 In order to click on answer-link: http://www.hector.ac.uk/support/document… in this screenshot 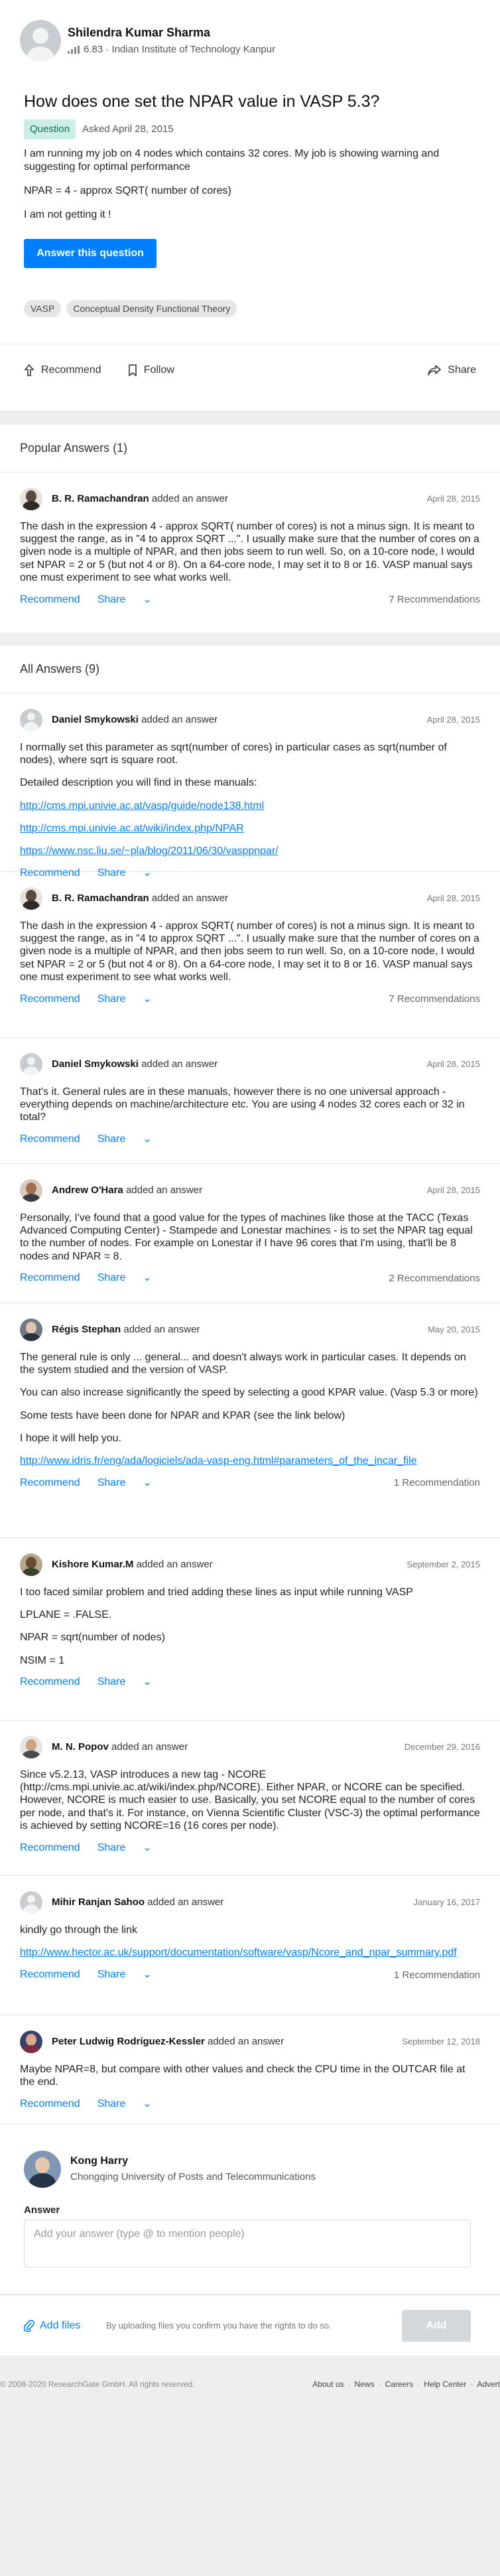, I will do `click(238, 1953)`.